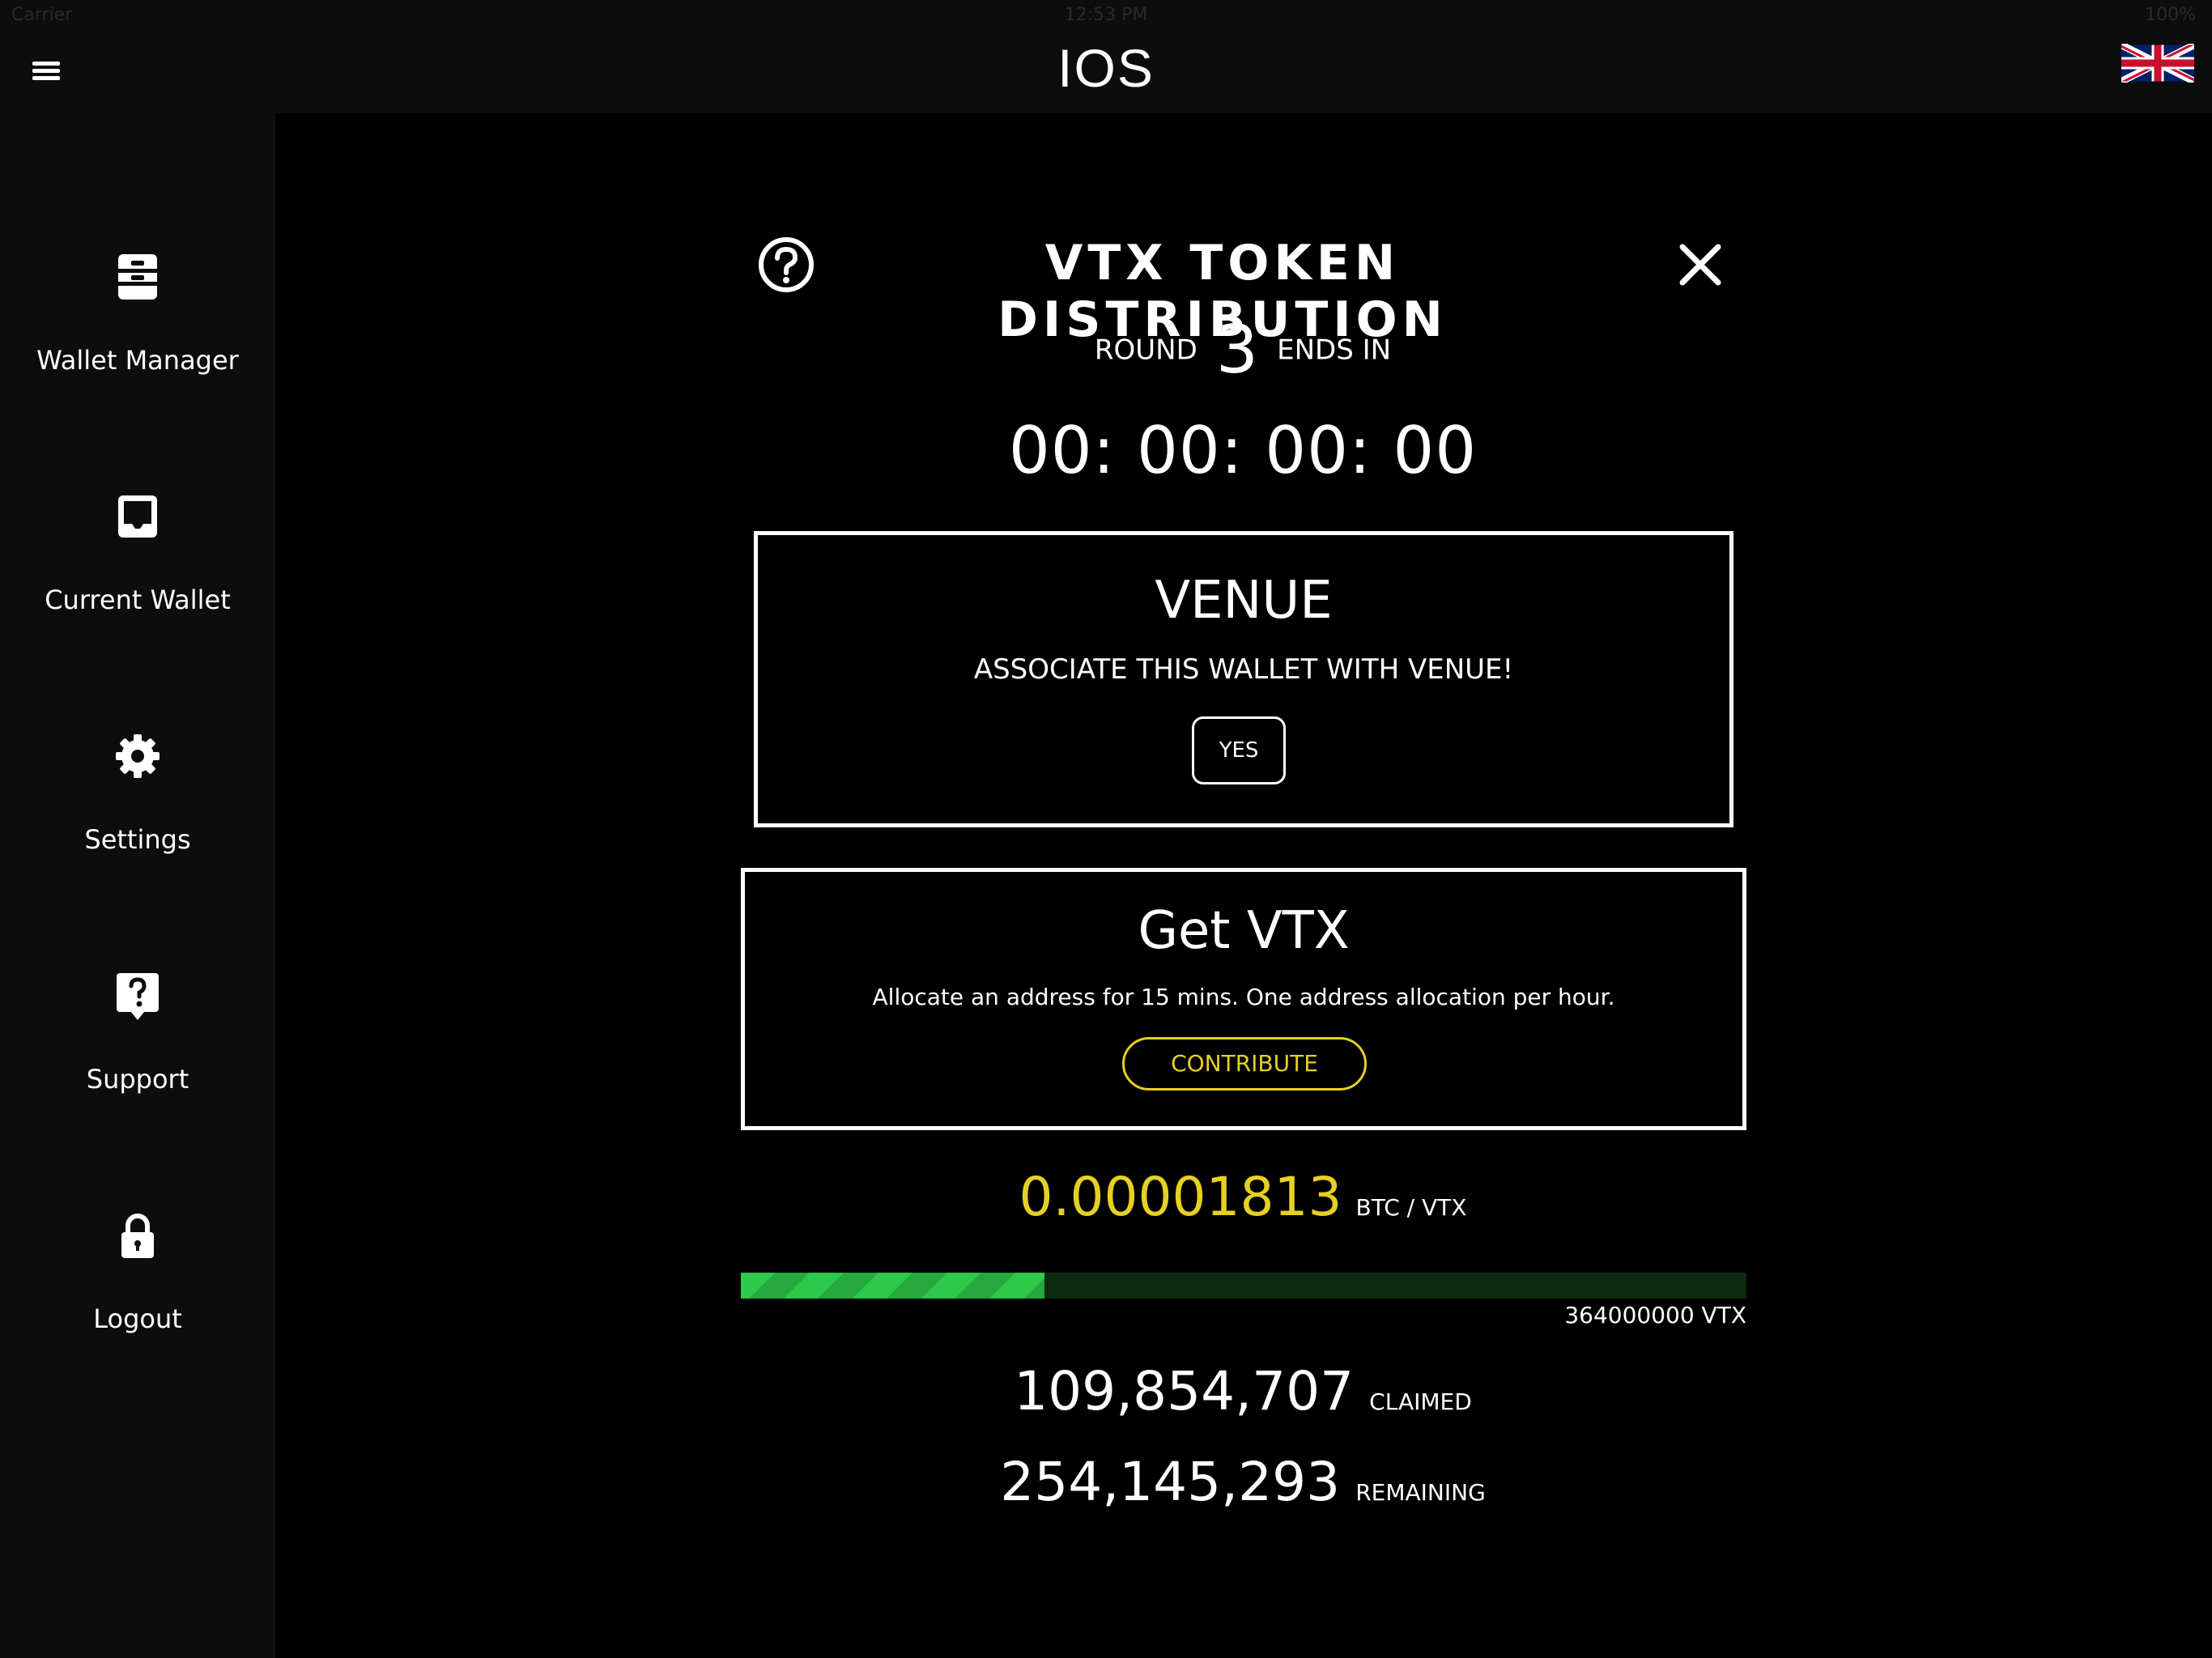 The width and height of the screenshot is (2212, 1658). What do you see at coordinates (1700, 264) in the screenshot?
I see `close-icon` at bounding box center [1700, 264].